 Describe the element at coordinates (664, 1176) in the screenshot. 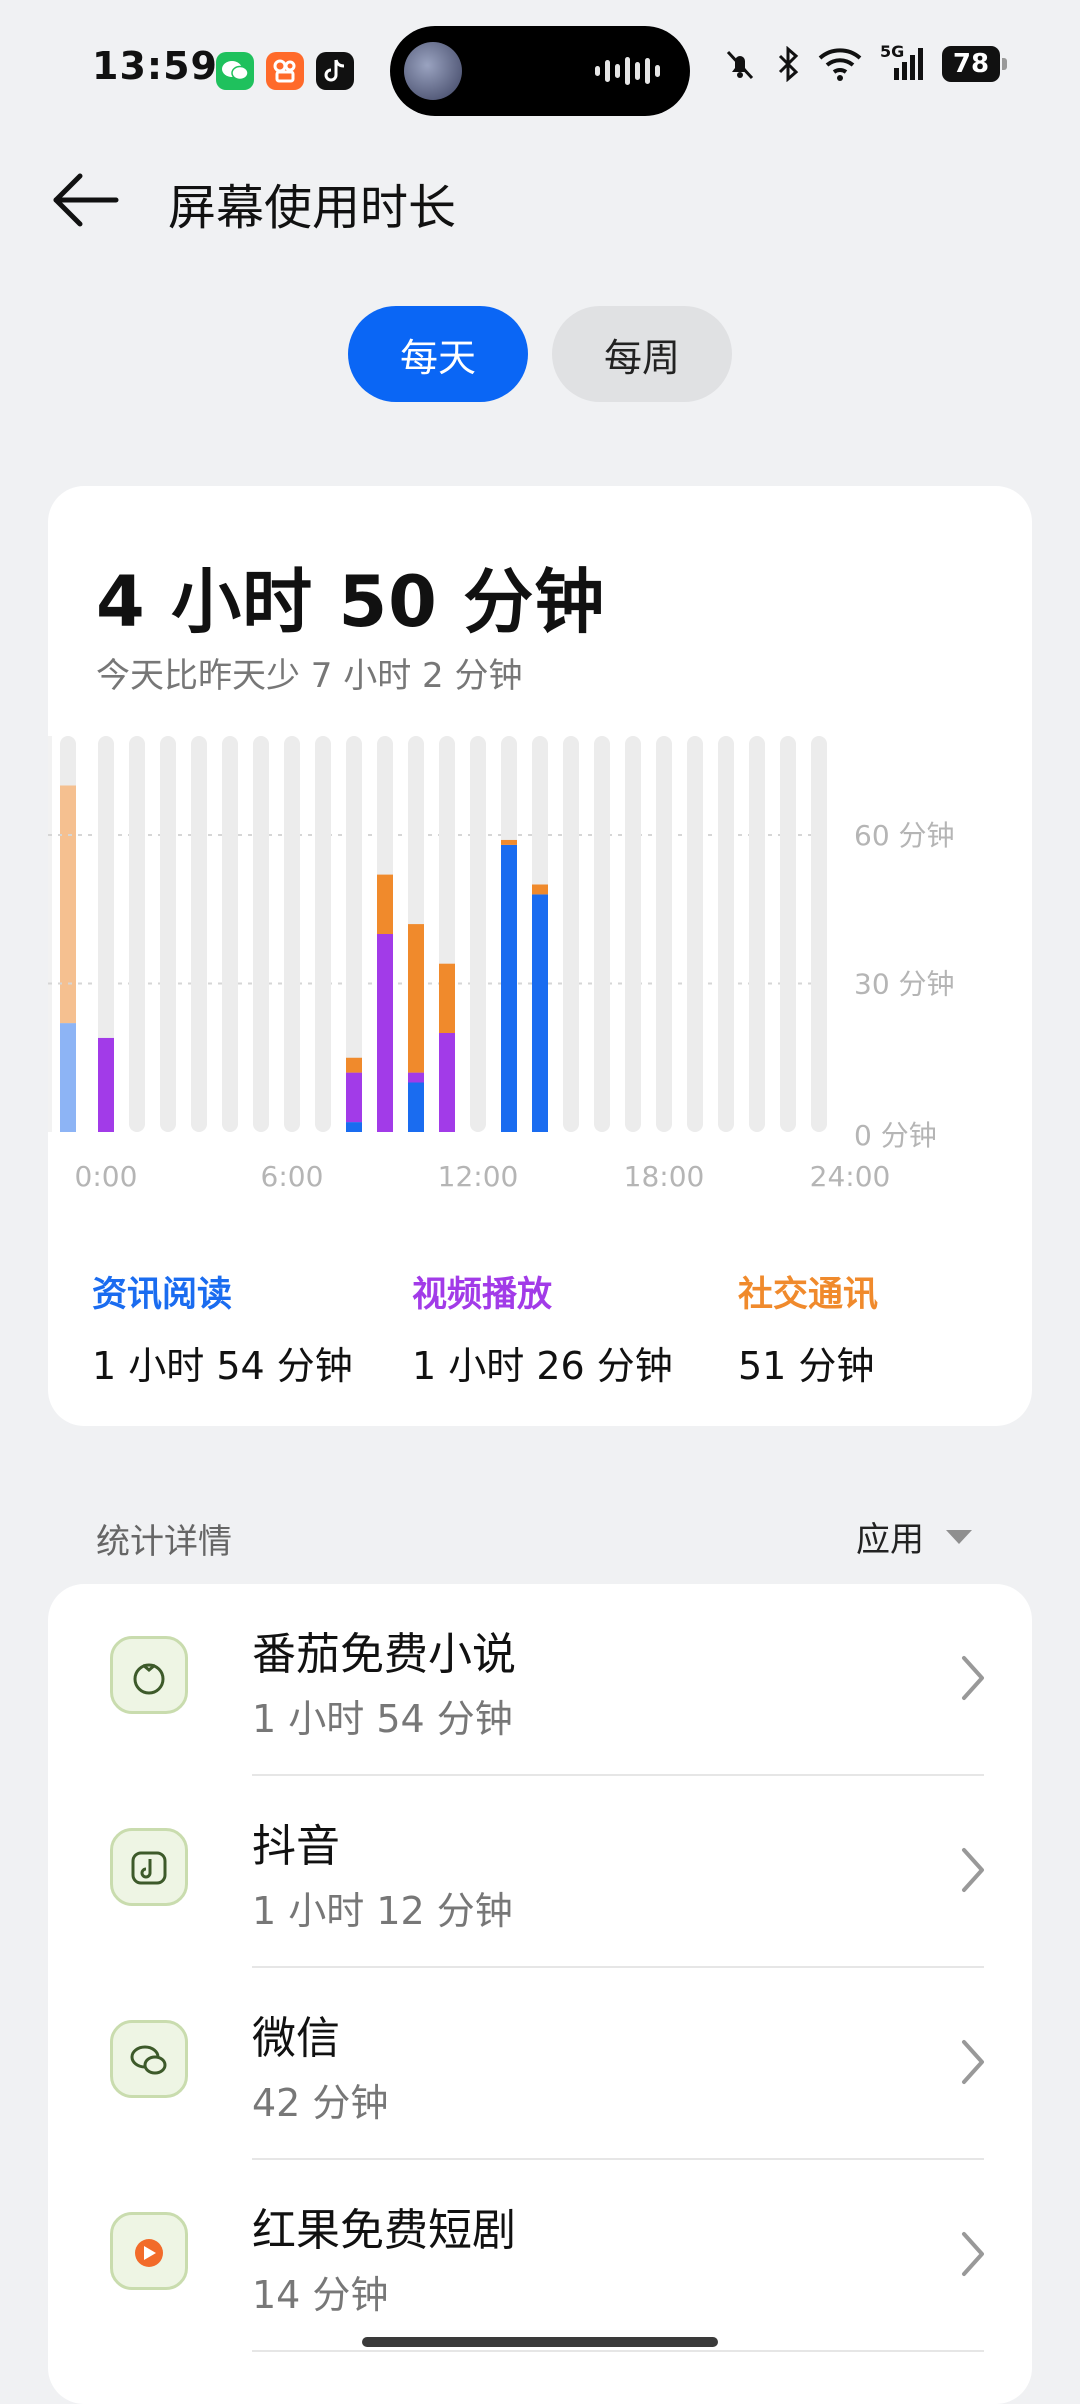

I see `chart-x-tick-label: 18:00` at that location.